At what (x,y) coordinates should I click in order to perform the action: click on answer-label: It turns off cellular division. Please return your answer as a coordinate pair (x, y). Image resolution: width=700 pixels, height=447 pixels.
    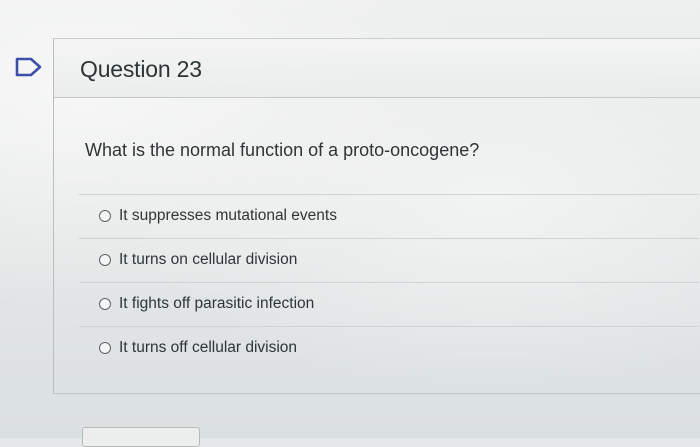
    Looking at the image, I should click on (208, 348).